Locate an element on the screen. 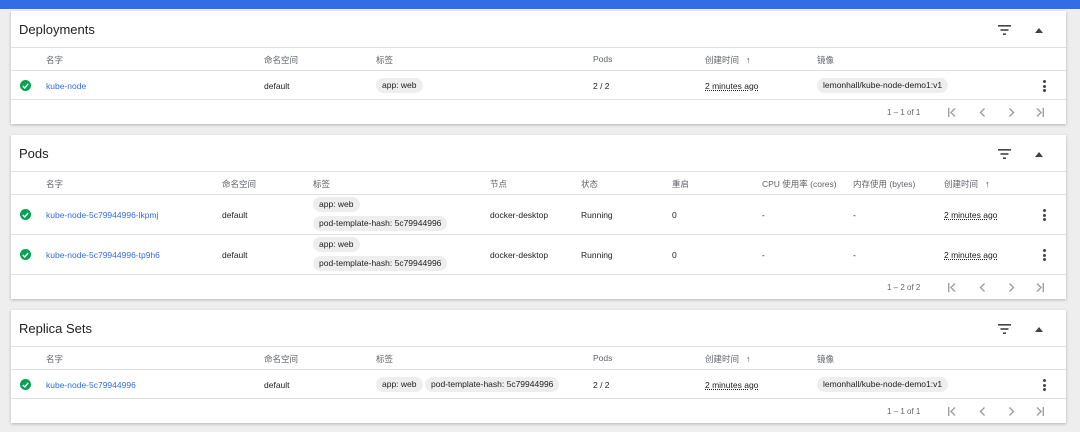 This screenshot has width=1080, height=432. replicasets-header: Replica Sets is located at coordinates (538, 328).